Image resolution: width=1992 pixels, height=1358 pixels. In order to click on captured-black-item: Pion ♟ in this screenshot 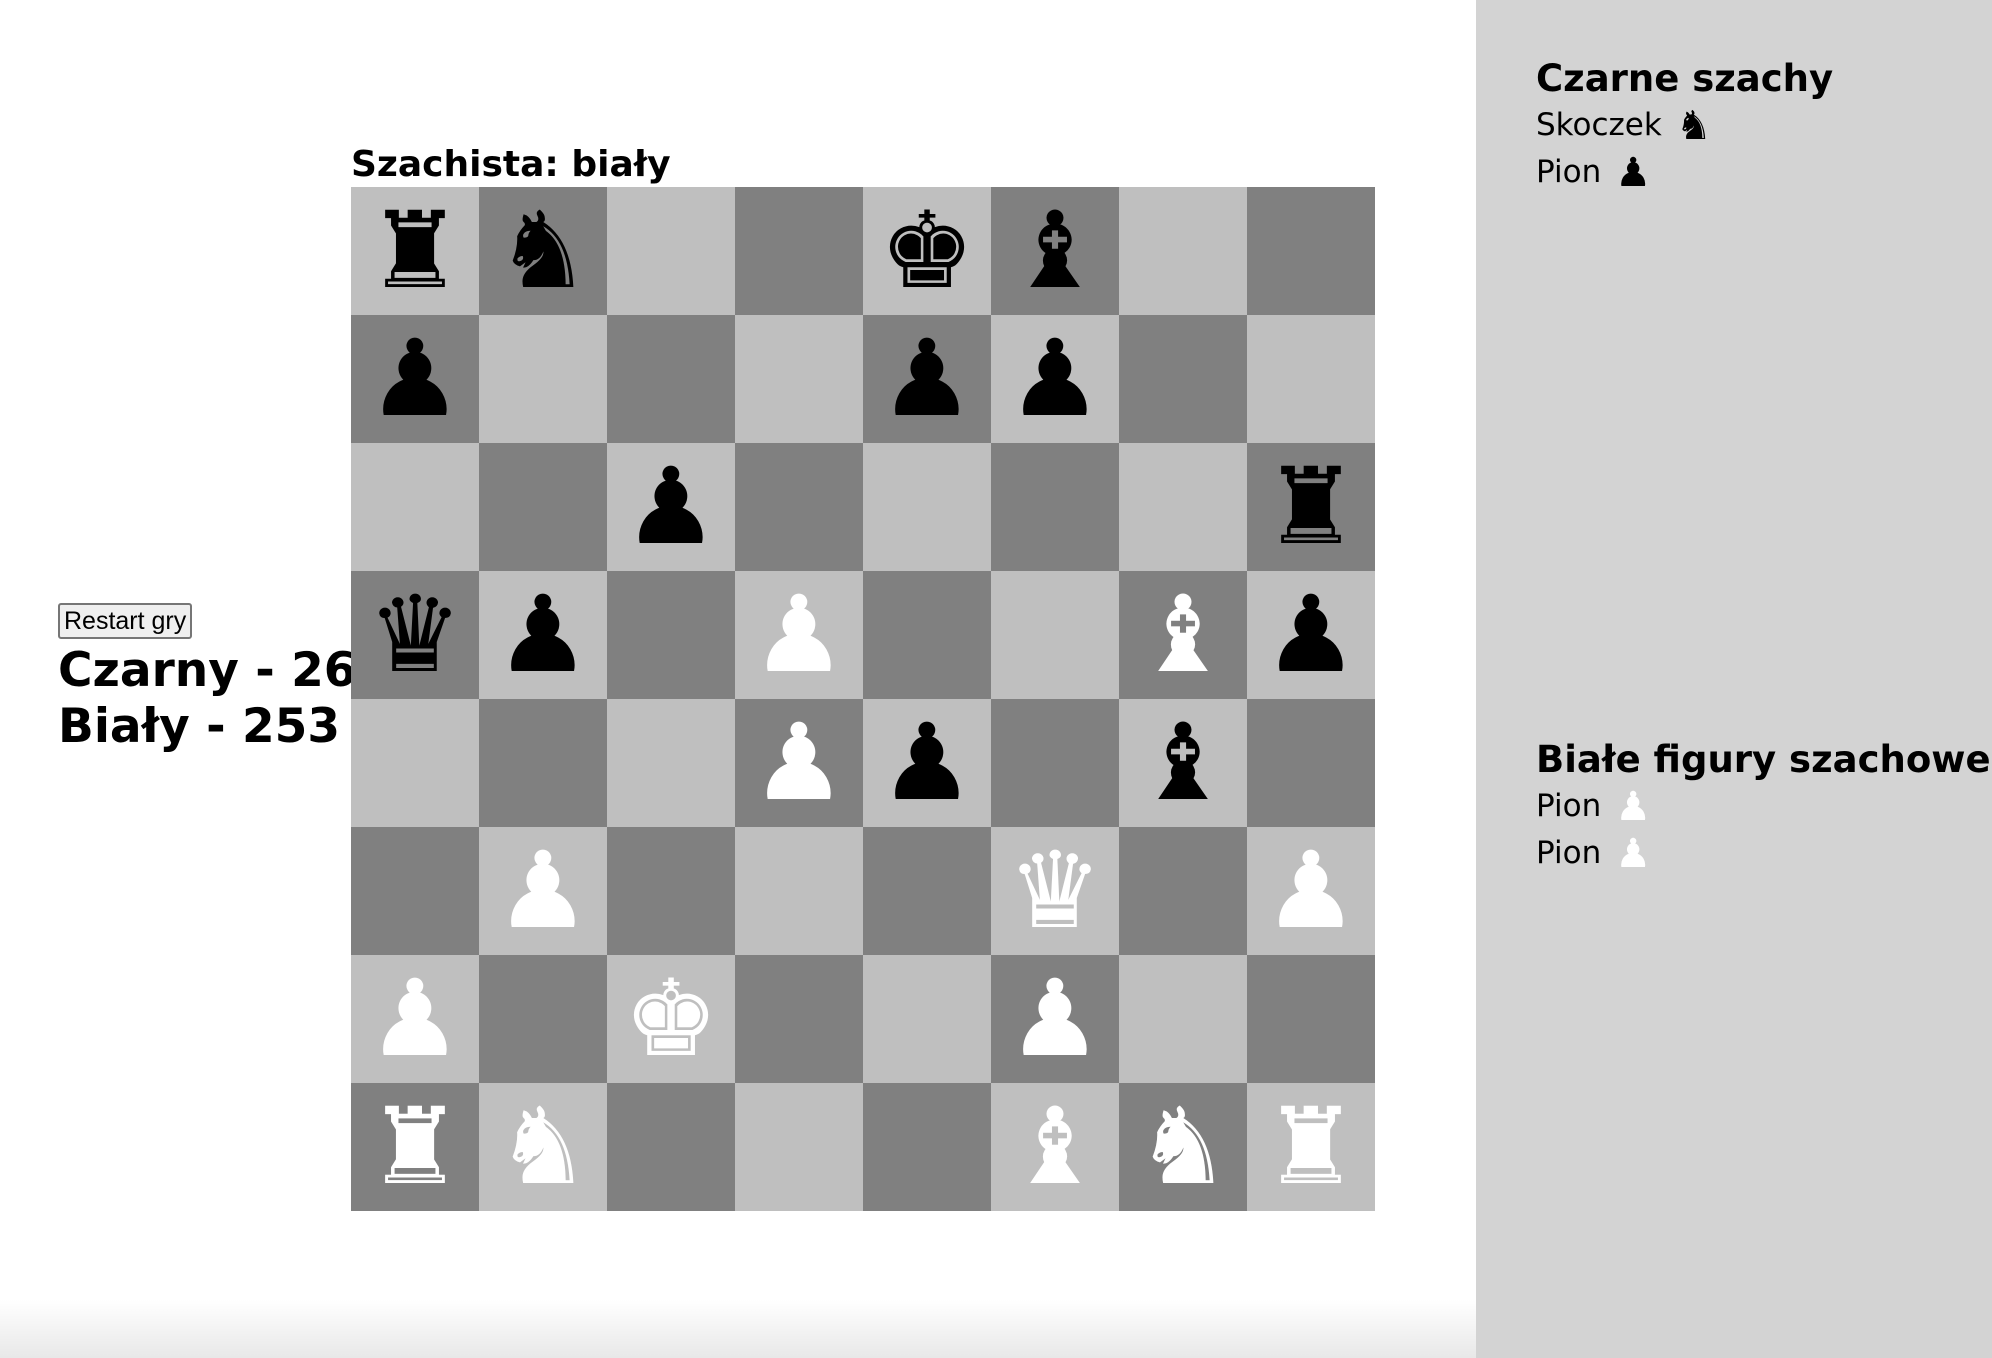, I will do `click(1684, 172)`.